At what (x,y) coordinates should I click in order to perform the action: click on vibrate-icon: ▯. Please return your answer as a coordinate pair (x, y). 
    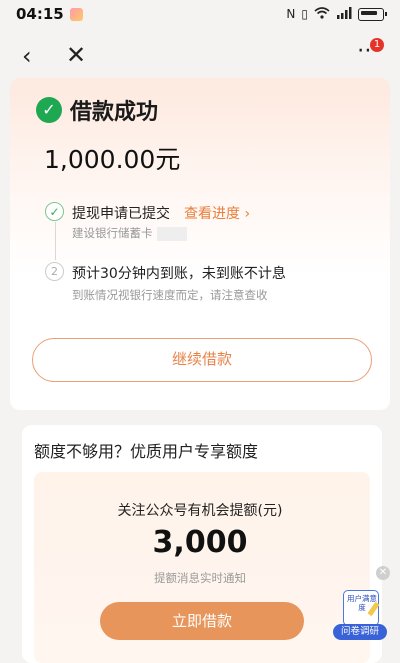
    Looking at the image, I should click on (304, 14).